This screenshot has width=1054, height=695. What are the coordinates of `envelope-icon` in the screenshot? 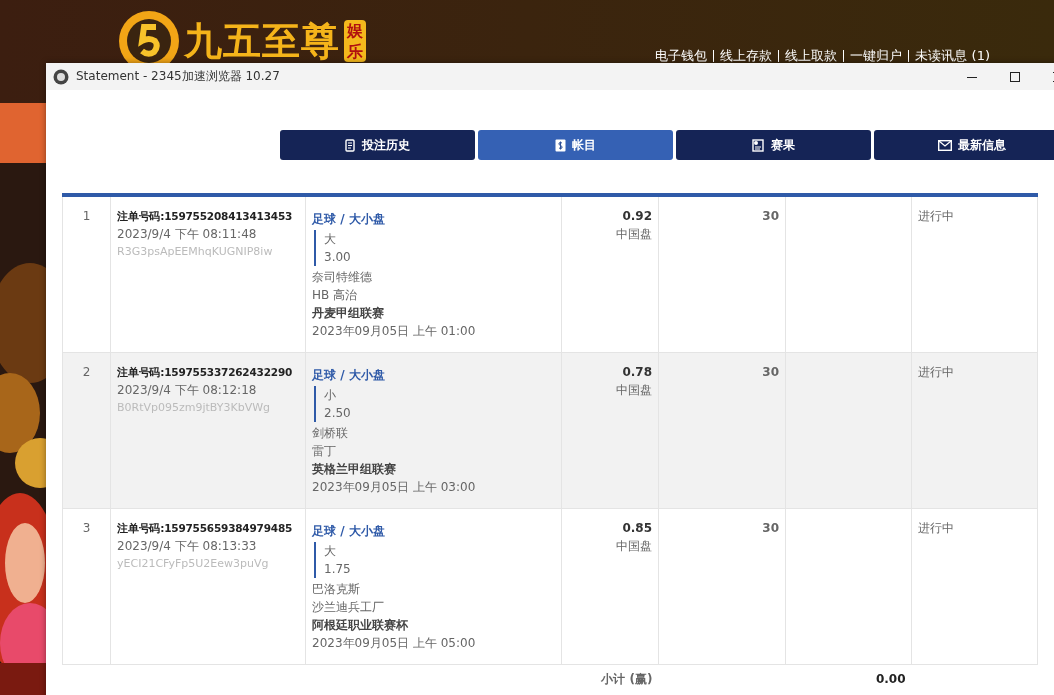 It's located at (944, 145).